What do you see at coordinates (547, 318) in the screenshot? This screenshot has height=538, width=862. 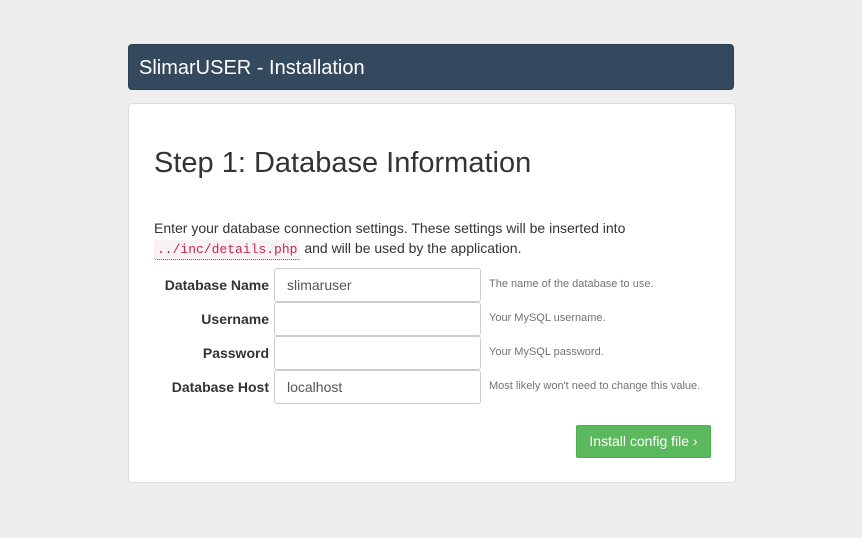 I see `username-help: Your MySQL username.` at bounding box center [547, 318].